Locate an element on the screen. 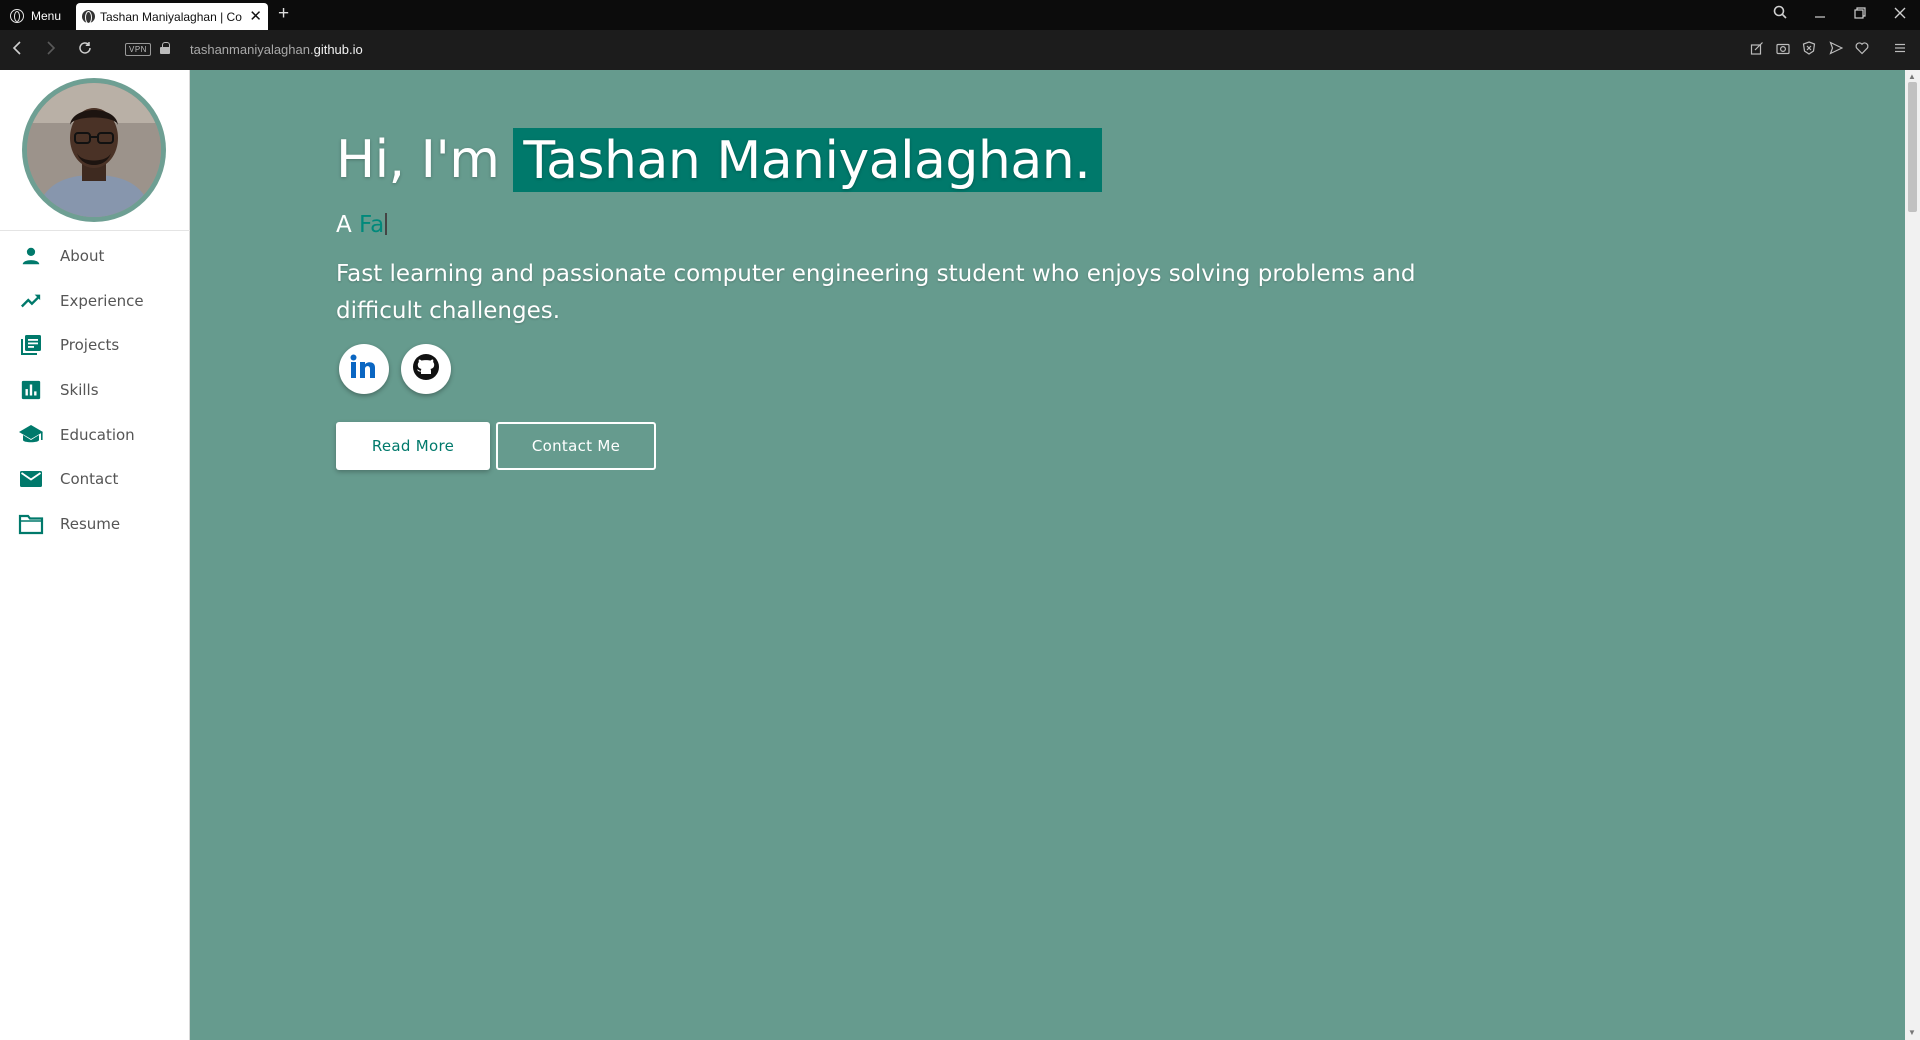 This screenshot has width=1920, height=1040. sidebar-item-about: About is located at coordinates (95, 256).